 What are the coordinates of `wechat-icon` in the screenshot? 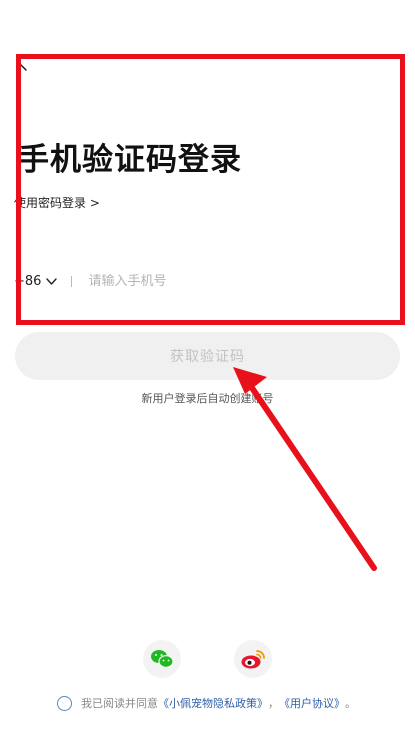 It's located at (162, 659).